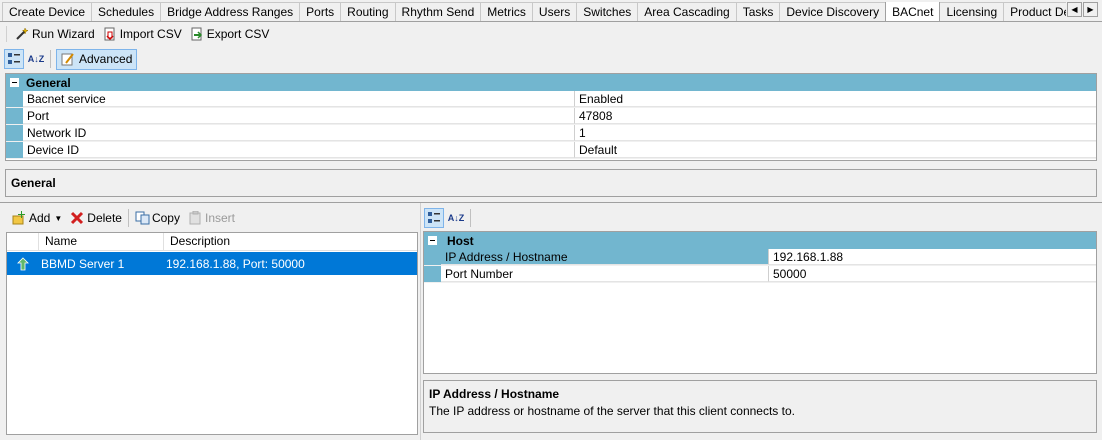  Describe the element at coordinates (494, 394) in the screenshot. I see `description-title: IP Address / Hostname` at that location.